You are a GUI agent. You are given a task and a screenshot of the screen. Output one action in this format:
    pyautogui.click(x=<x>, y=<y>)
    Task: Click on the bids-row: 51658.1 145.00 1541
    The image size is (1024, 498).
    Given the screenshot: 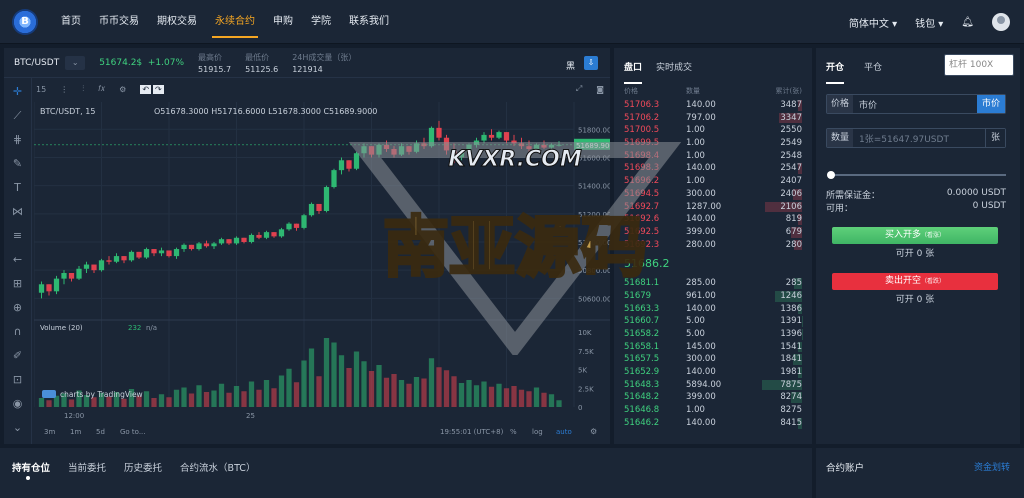 What is the action you would take?
    pyautogui.click(x=713, y=347)
    